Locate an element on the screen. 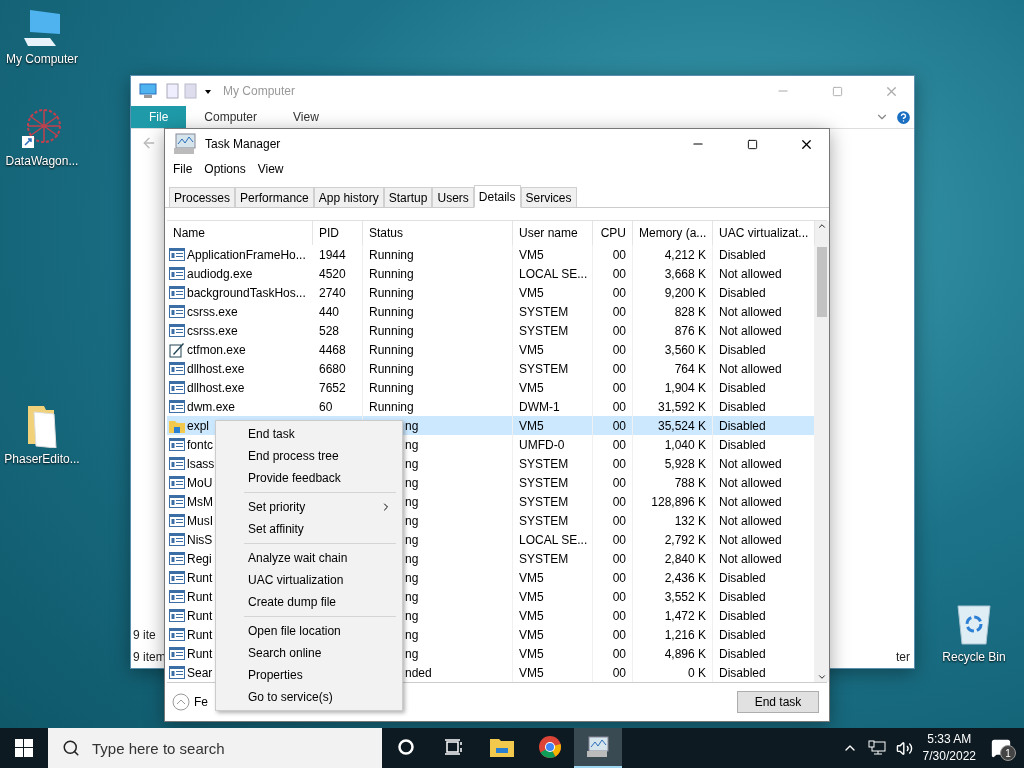  tab: Startup is located at coordinates (408, 197).